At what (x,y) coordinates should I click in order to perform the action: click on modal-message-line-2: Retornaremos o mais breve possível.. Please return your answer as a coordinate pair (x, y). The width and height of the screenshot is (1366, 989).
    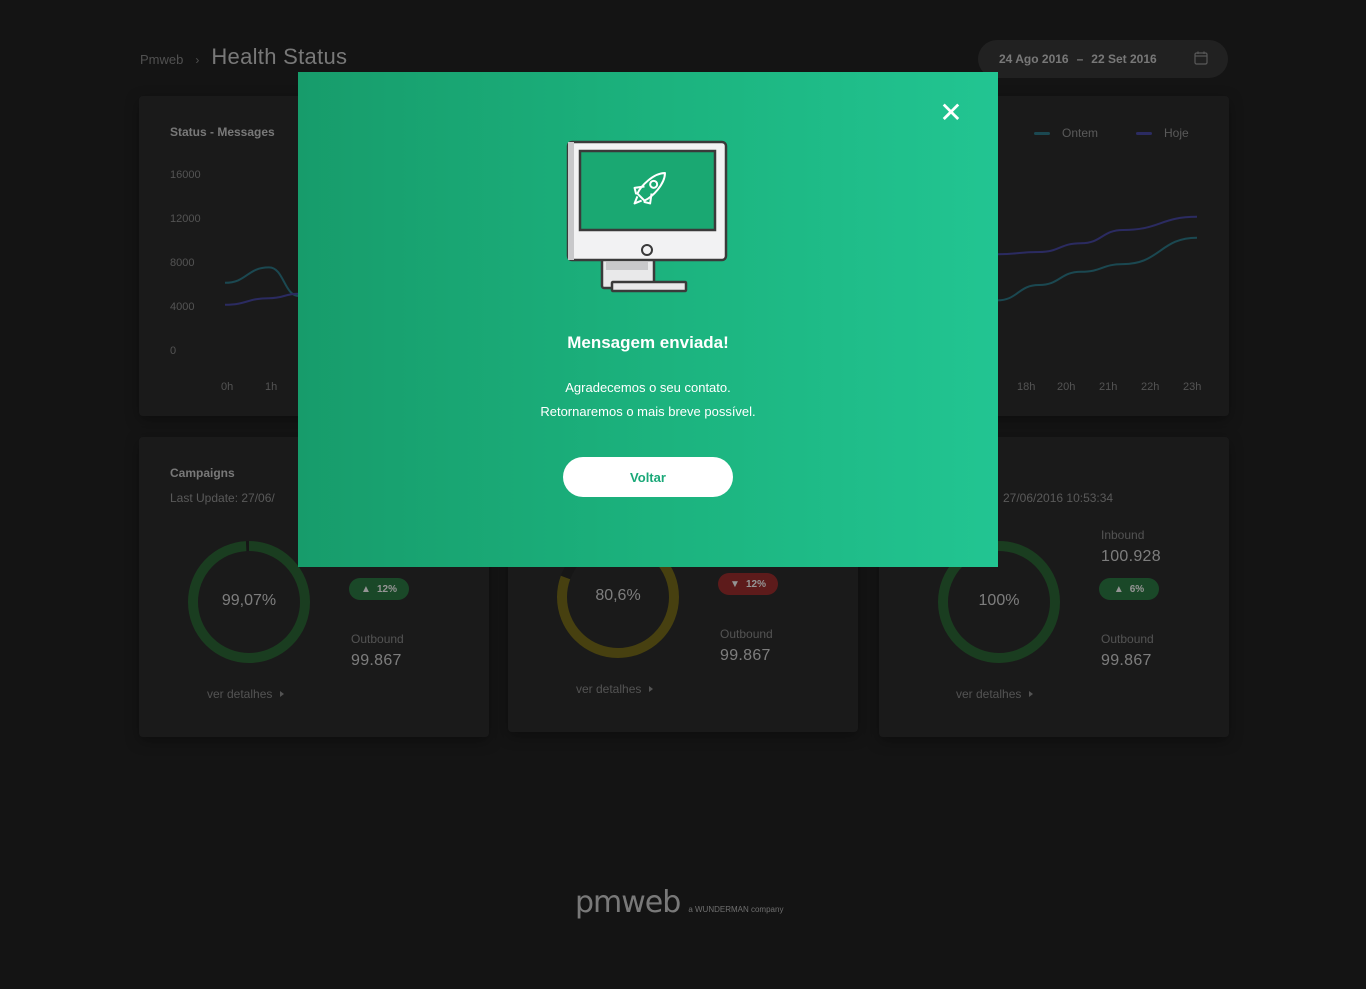
    Looking at the image, I should click on (648, 411).